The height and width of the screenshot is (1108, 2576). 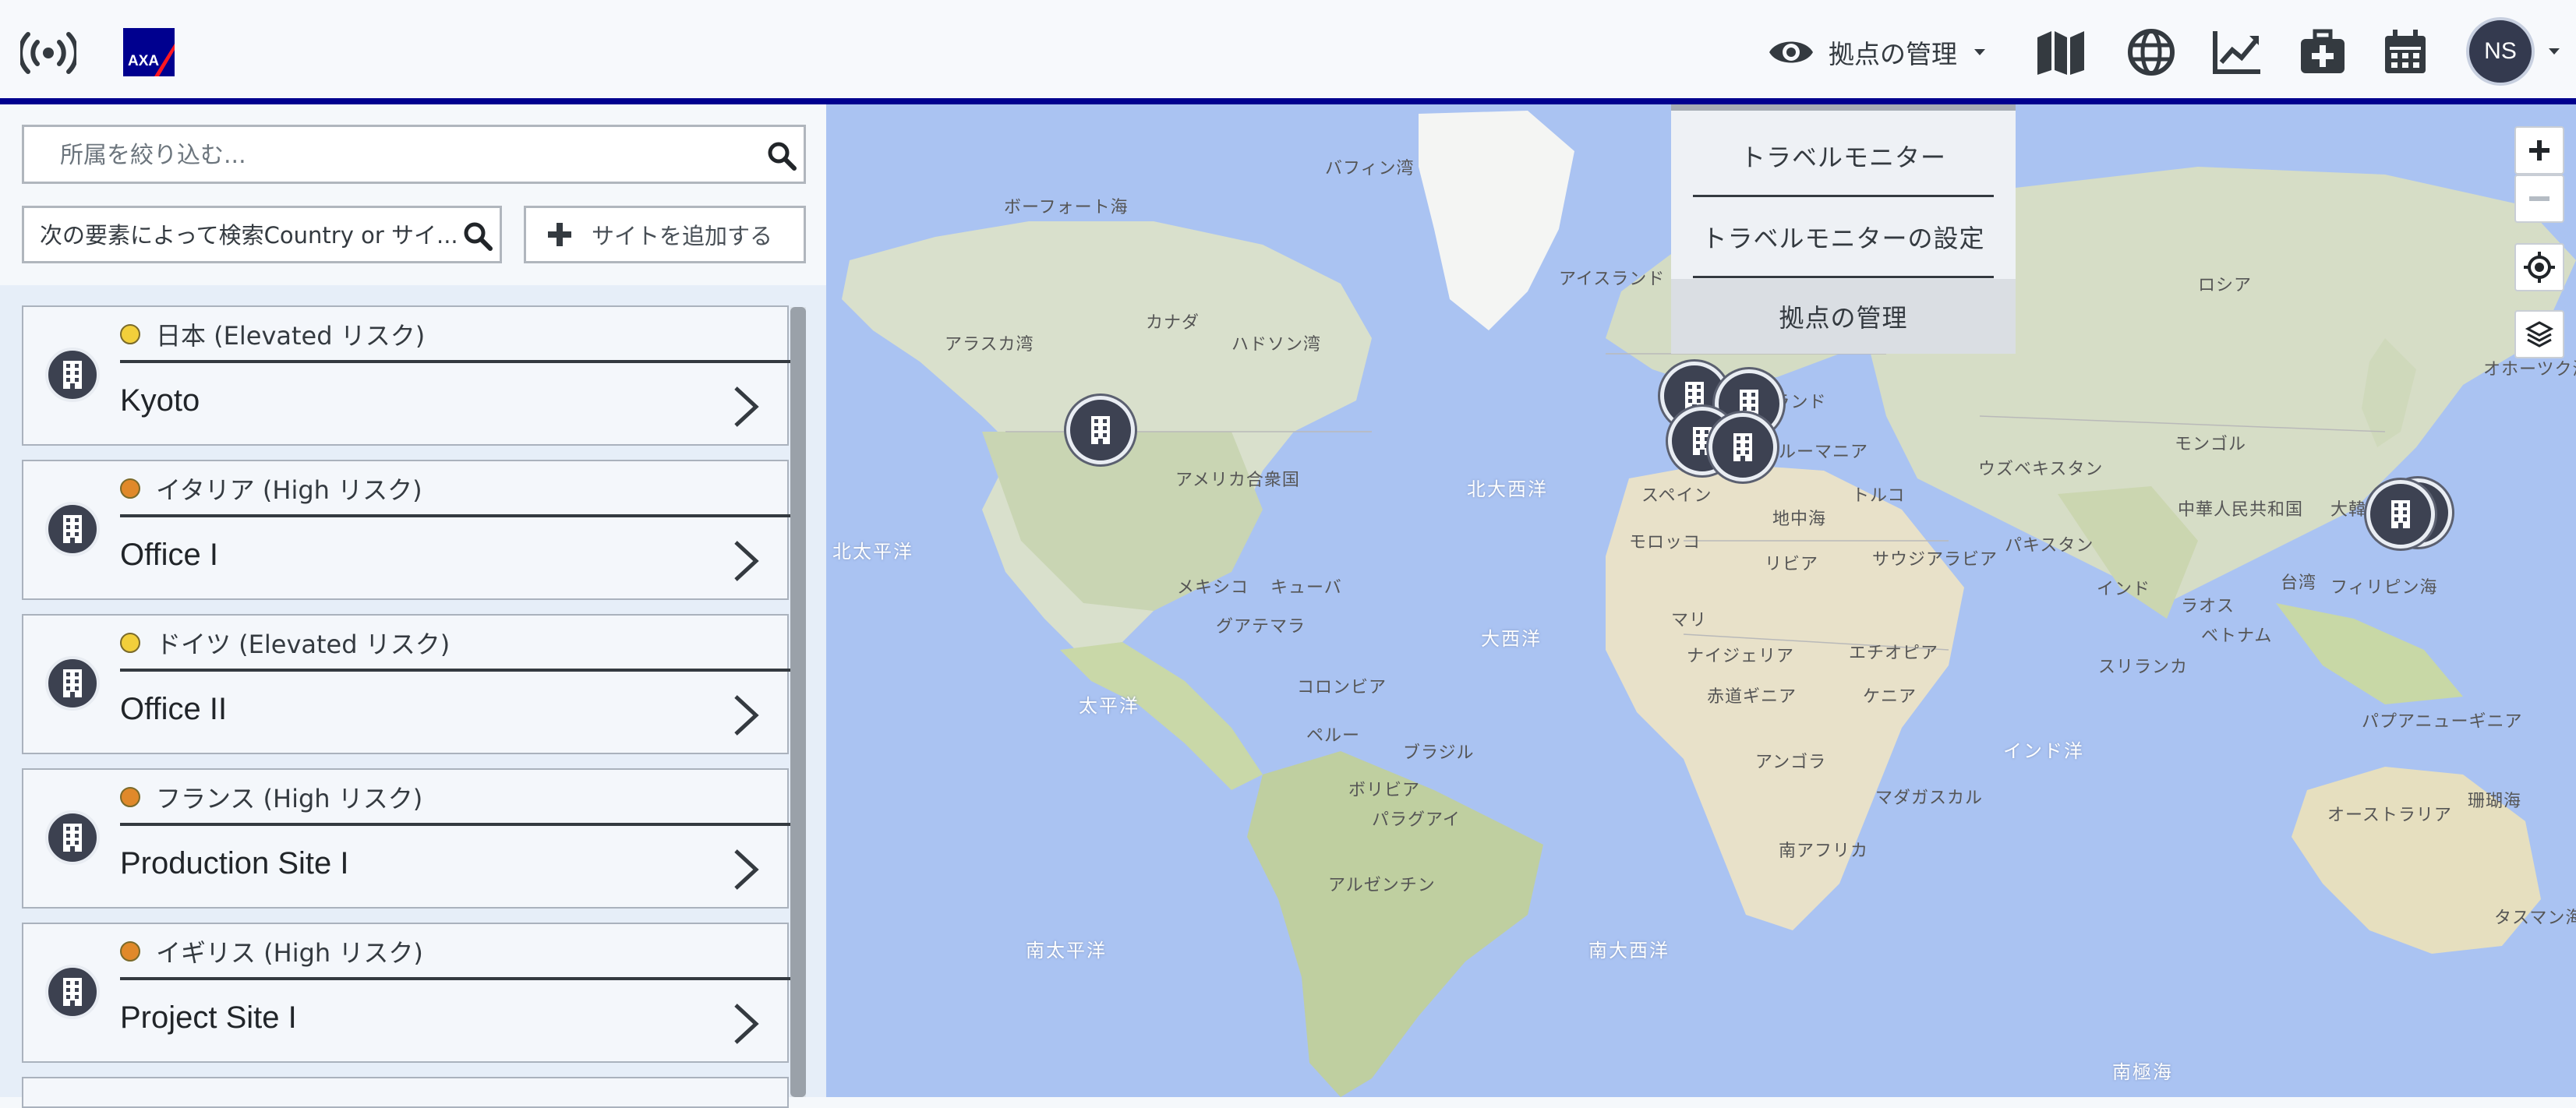 What do you see at coordinates (2500, 51) in the screenshot?
I see `user-avatar: NS` at bounding box center [2500, 51].